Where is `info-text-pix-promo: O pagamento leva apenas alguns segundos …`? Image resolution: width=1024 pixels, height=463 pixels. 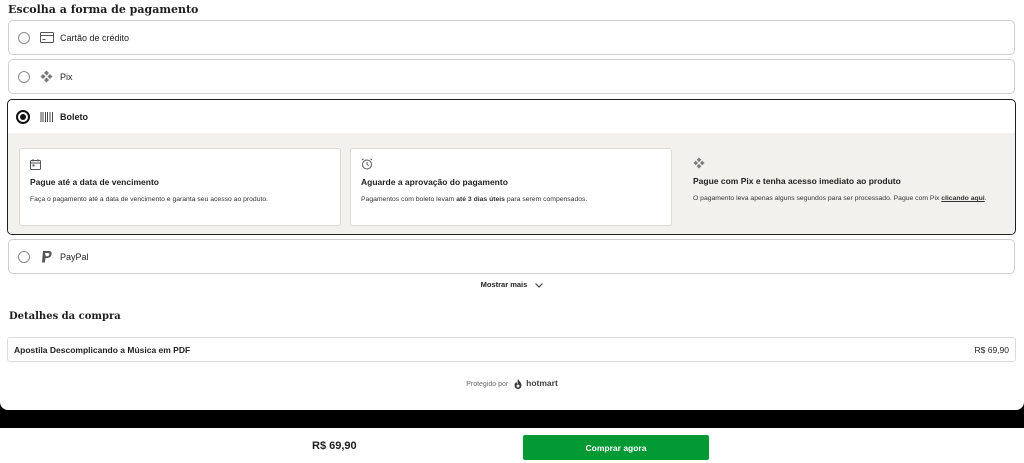 info-text-pix-promo: O pagamento leva apenas alguns segundos … is located at coordinates (840, 198).